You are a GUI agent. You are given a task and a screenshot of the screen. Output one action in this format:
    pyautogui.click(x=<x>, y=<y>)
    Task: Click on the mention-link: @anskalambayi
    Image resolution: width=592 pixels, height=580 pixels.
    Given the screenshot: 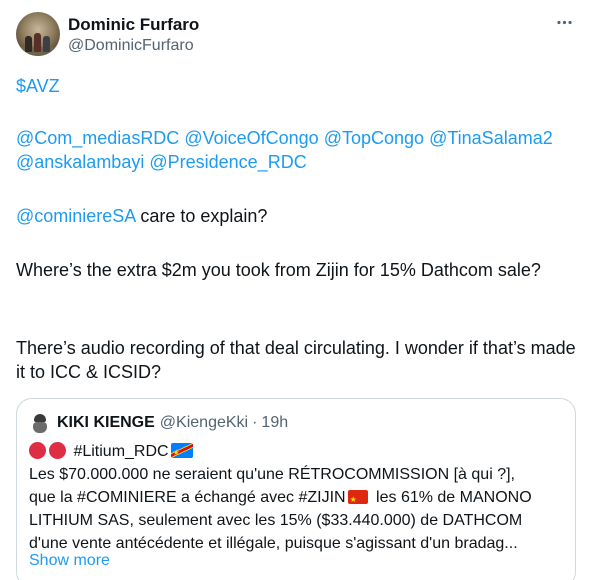 What is the action you would take?
    pyautogui.click(x=80, y=162)
    